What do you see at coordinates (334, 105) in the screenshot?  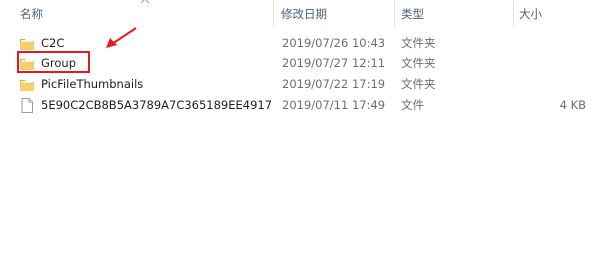 I see `file-modified: 2019/07/11 17:49` at bounding box center [334, 105].